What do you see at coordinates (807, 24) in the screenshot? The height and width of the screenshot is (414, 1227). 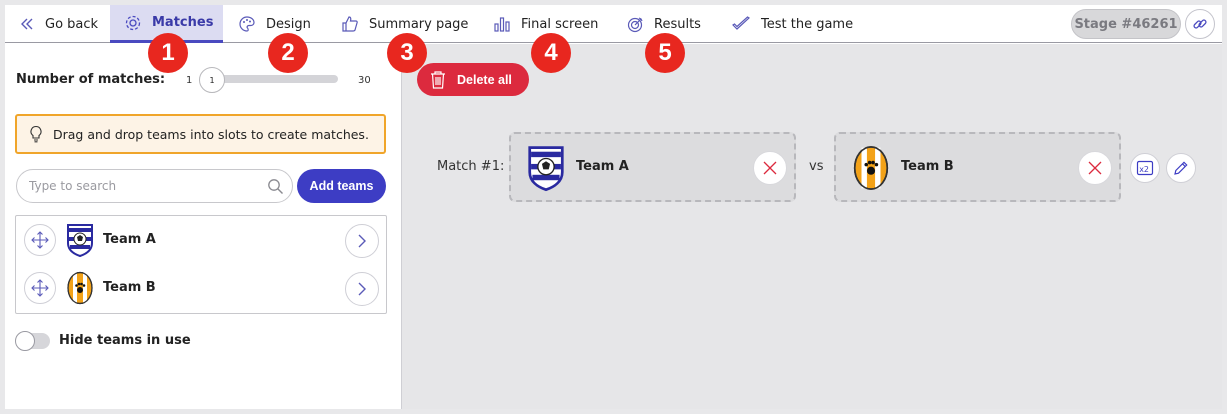 I see `tab-test-label: Test the game` at bounding box center [807, 24].